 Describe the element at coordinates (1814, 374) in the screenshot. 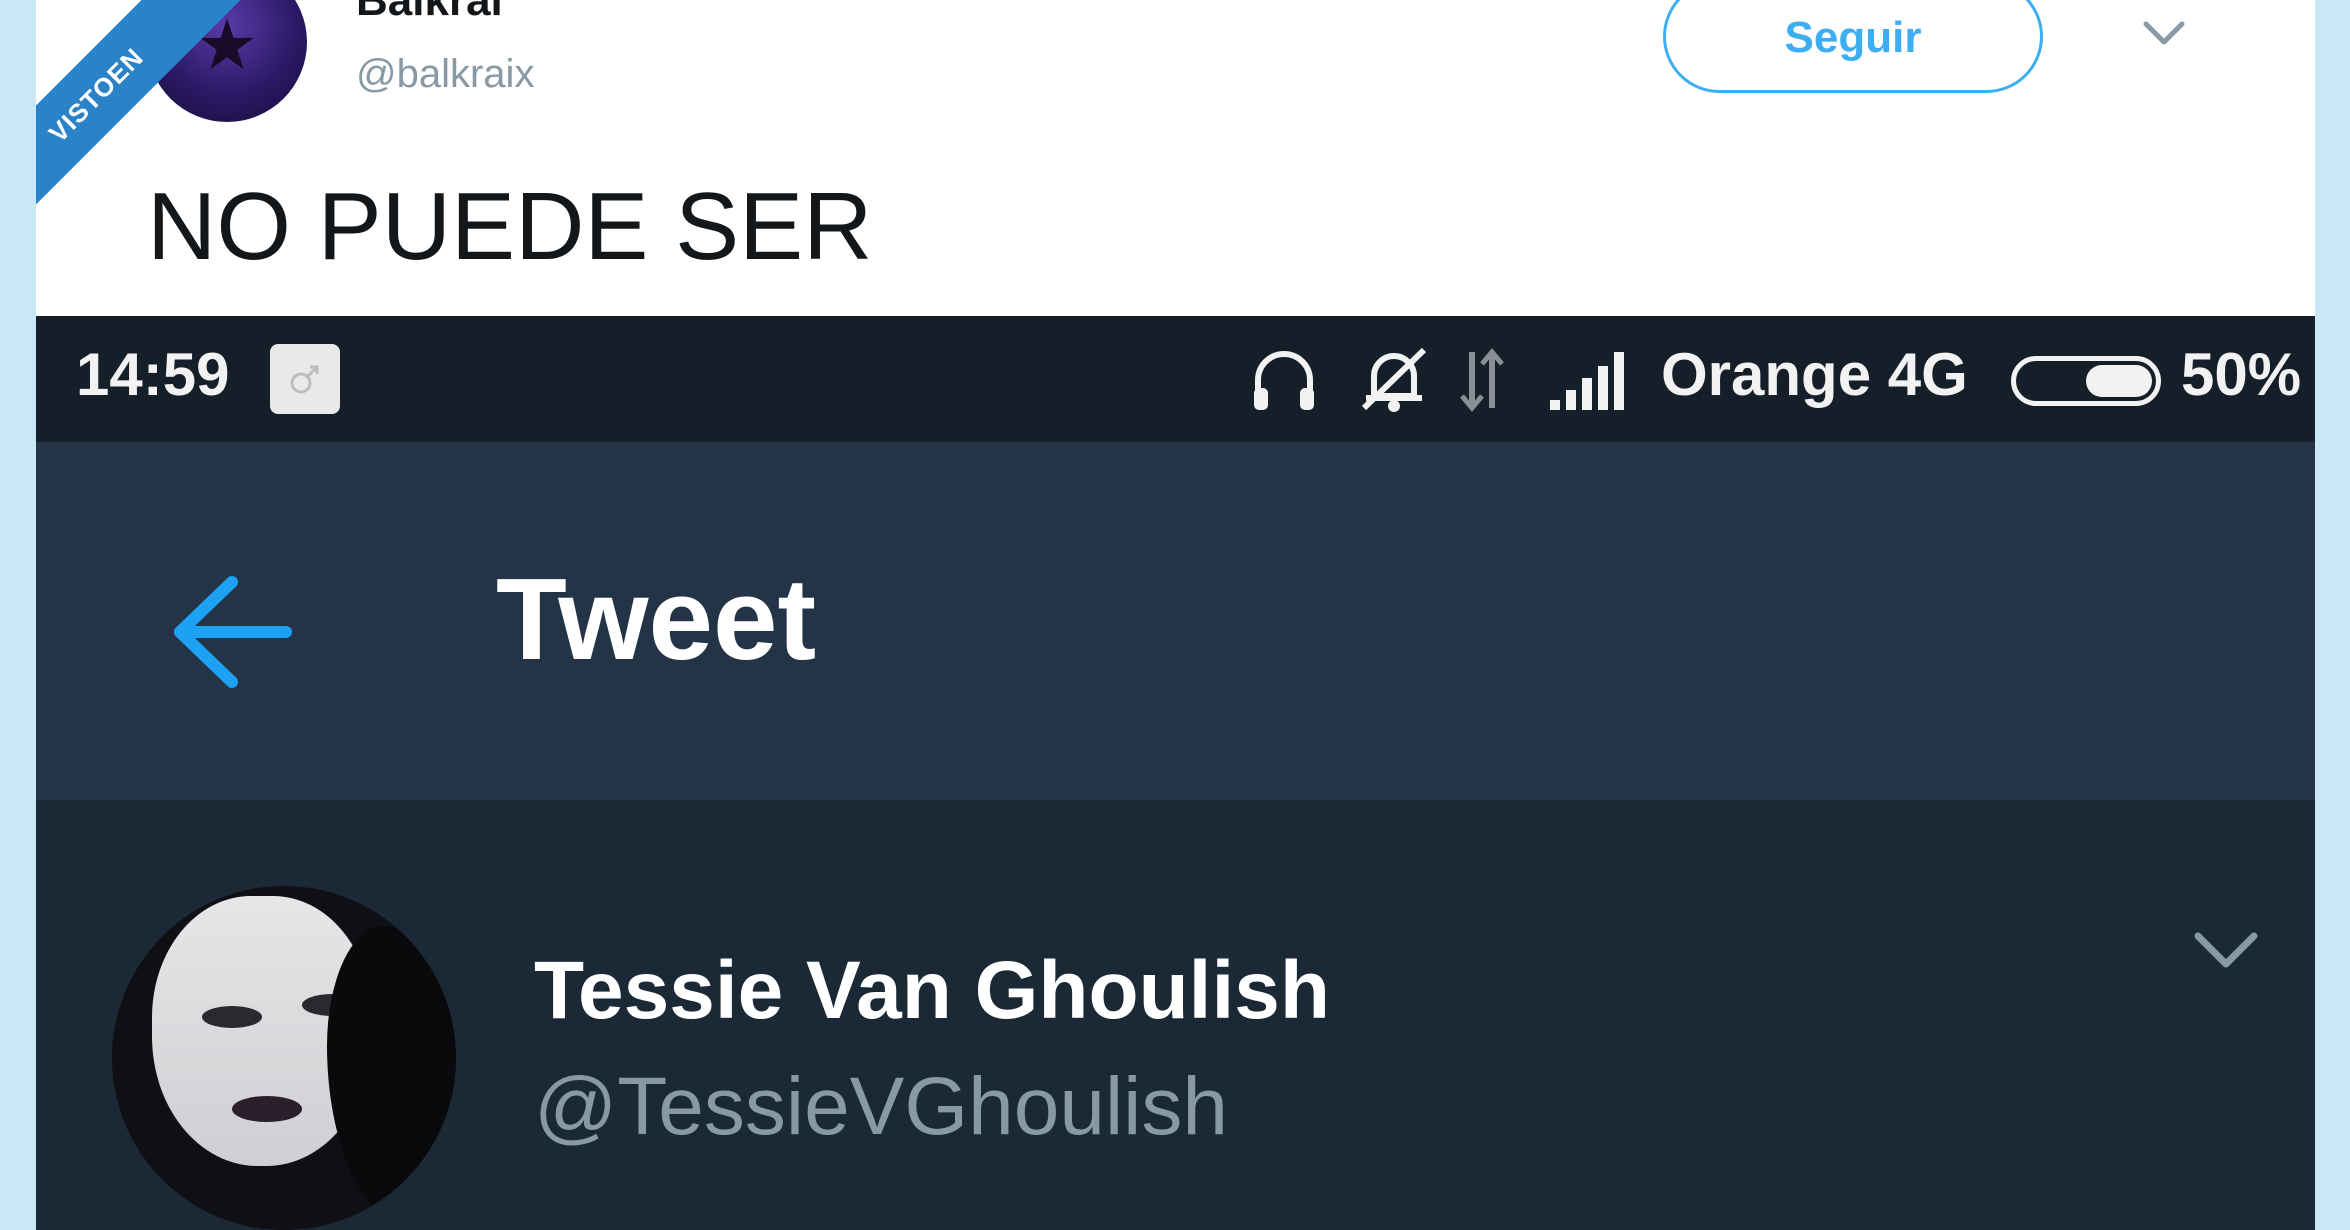

I see `carrier-label: Orange 4G` at that location.